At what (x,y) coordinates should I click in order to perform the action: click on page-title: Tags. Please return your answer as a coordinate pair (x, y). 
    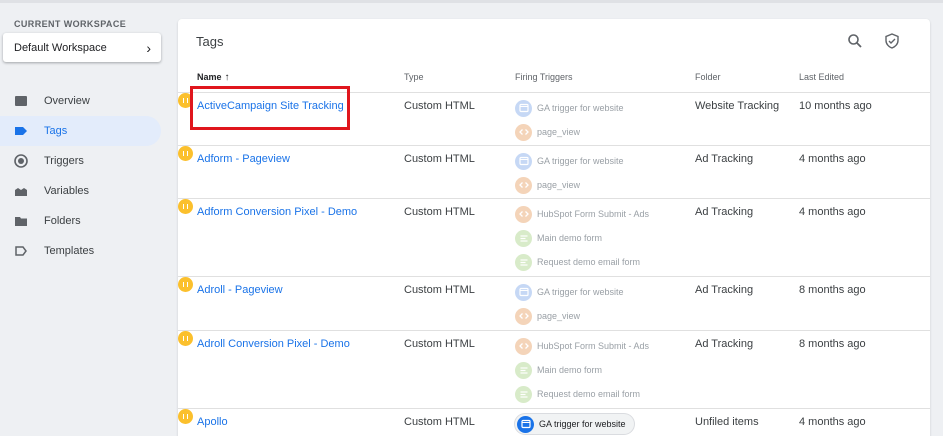
    Looking at the image, I should click on (210, 41).